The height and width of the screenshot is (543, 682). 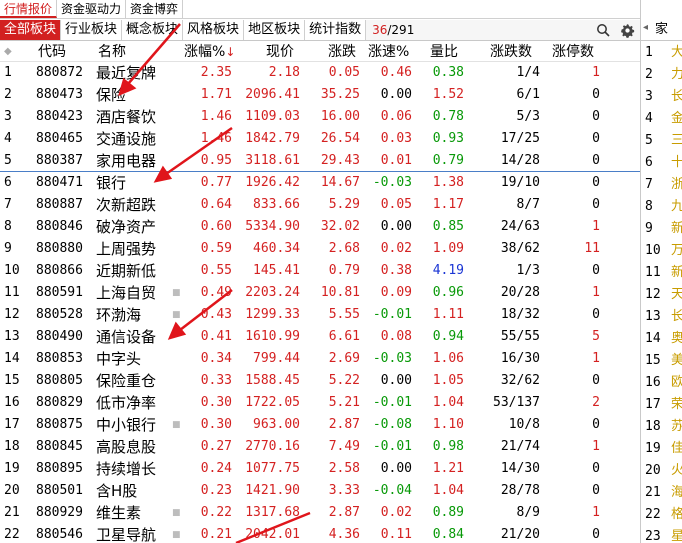 I want to click on side-list-item: 5三, so click(x=661, y=141).